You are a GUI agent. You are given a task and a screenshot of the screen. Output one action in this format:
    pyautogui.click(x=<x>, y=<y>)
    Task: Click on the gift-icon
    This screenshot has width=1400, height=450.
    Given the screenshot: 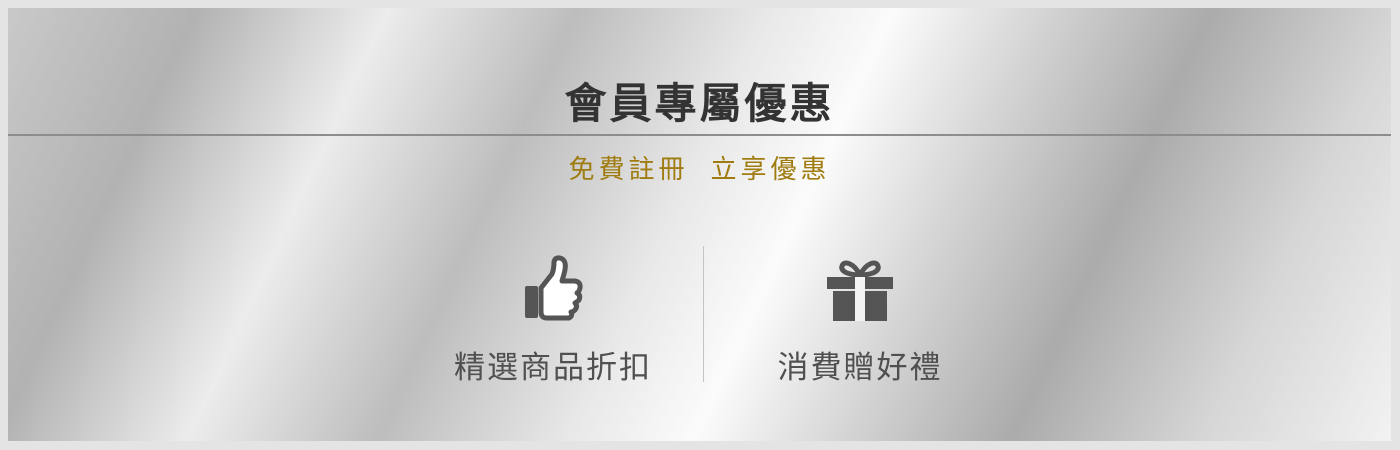 What is the action you would take?
    pyautogui.click(x=860, y=290)
    